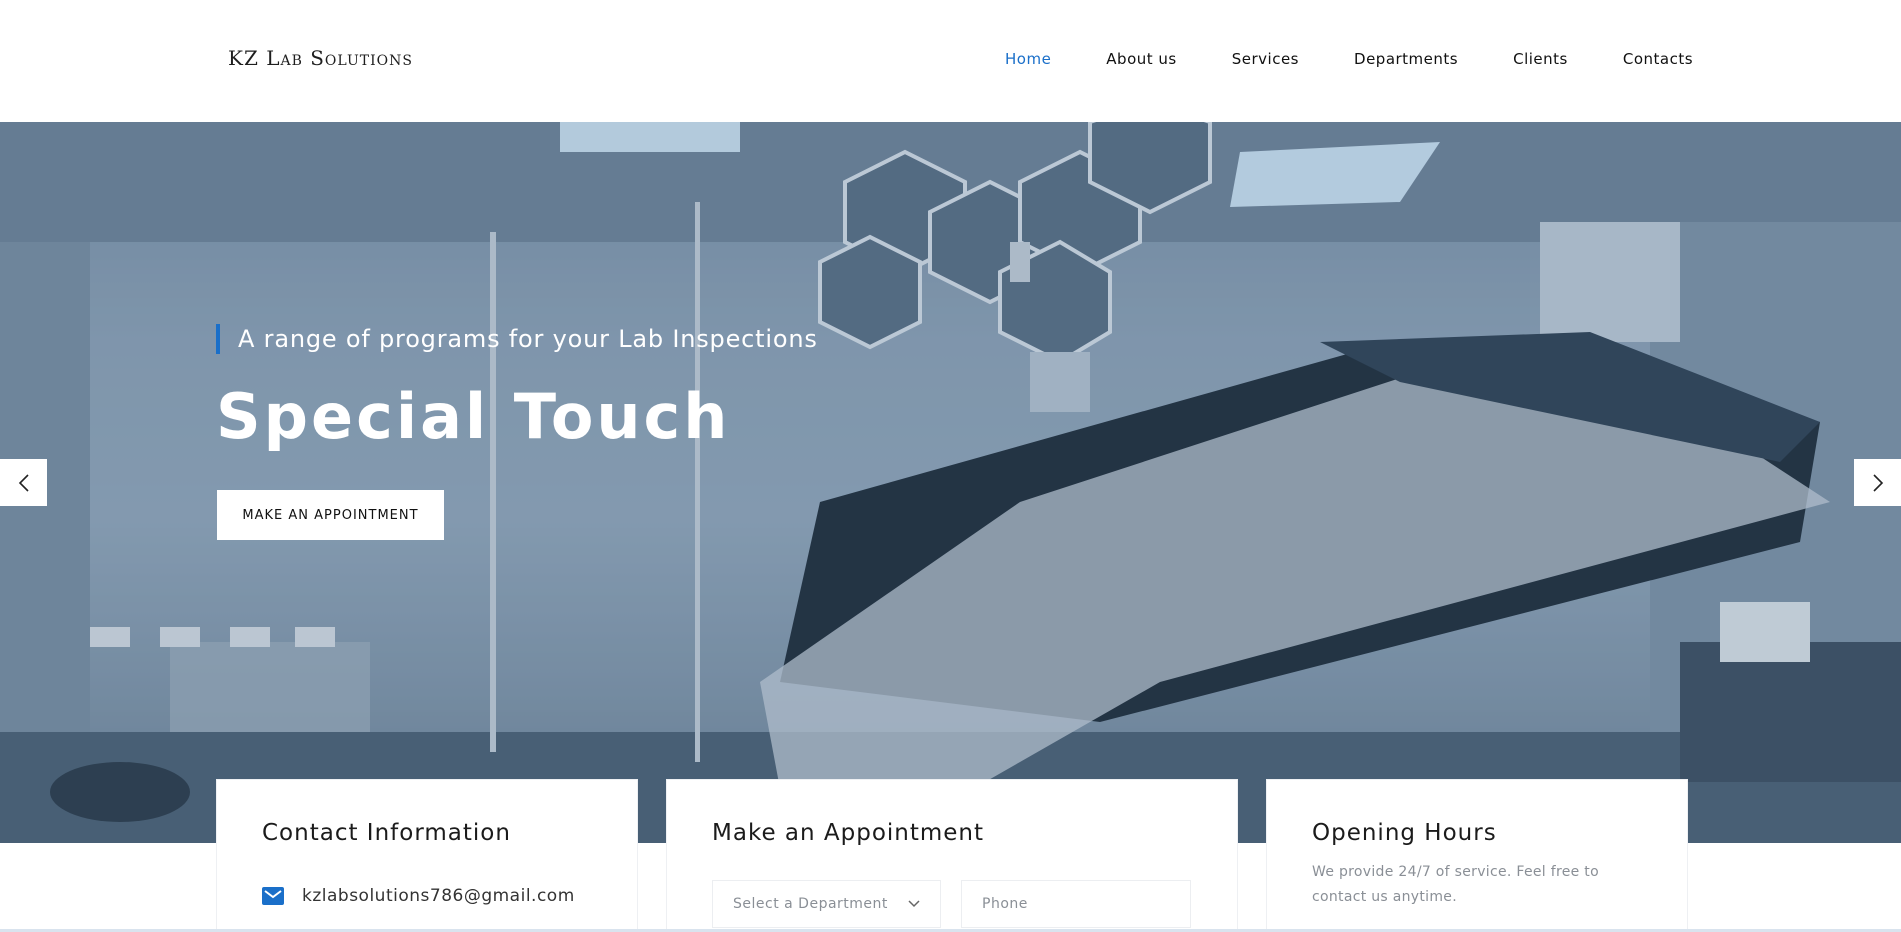 The width and height of the screenshot is (1901, 932). What do you see at coordinates (1658, 59) in the screenshot?
I see `nav-contacts: Contacts` at bounding box center [1658, 59].